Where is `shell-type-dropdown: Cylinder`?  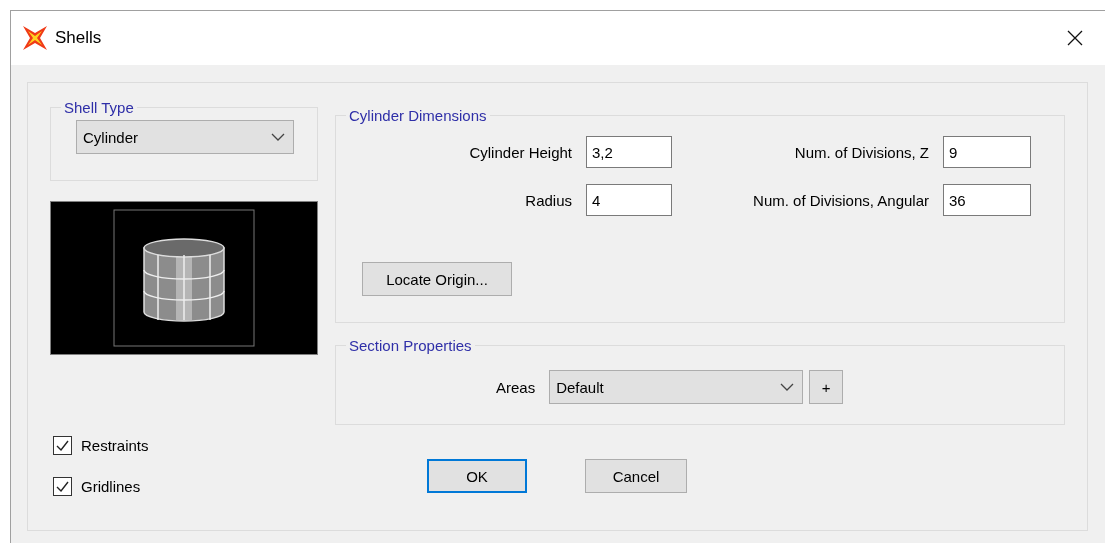
shell-type-dropdown: Cylinder is located at coordinates (185, 137).